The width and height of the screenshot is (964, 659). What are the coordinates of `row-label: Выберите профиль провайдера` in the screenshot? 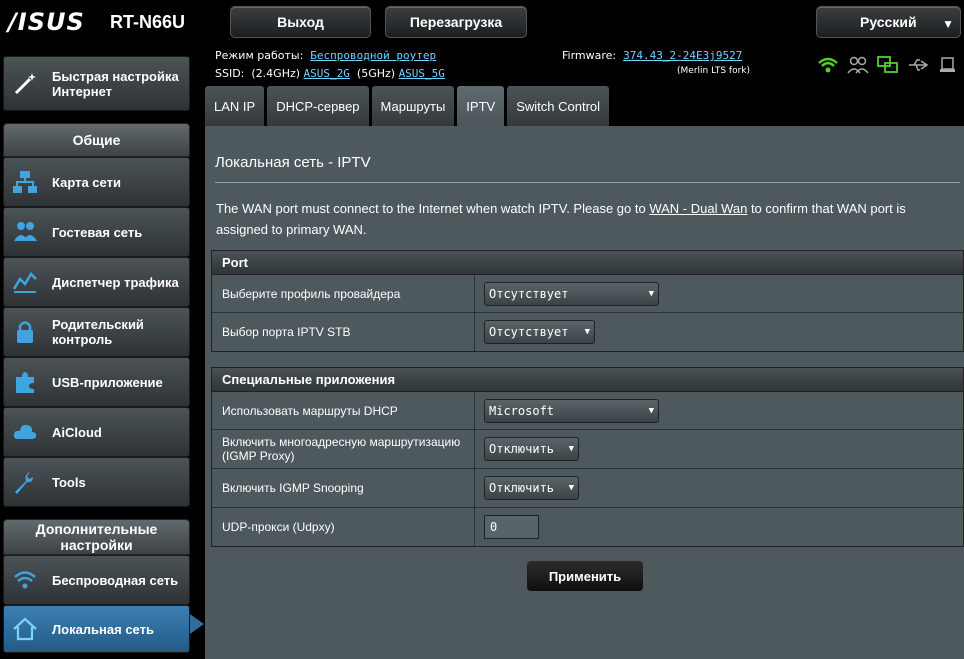 It's located at (343, 293).